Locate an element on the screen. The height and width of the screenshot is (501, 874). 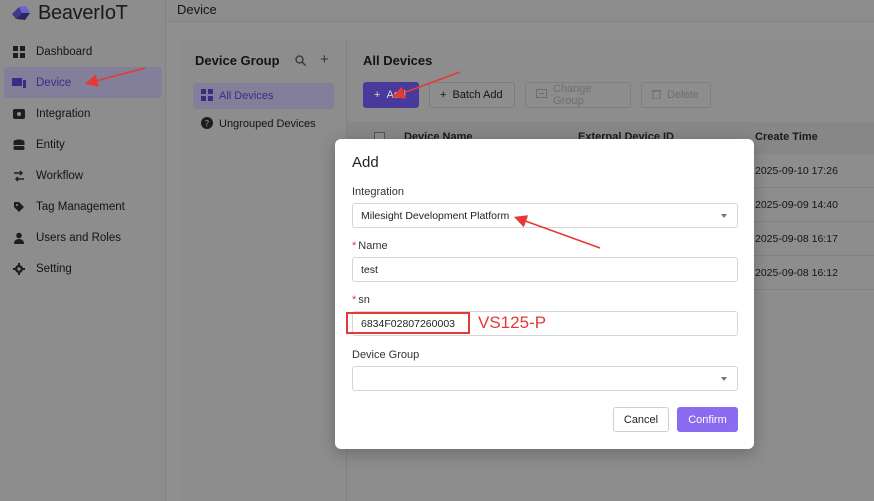
delete-button: Delete is located at coordinates (676, 95).